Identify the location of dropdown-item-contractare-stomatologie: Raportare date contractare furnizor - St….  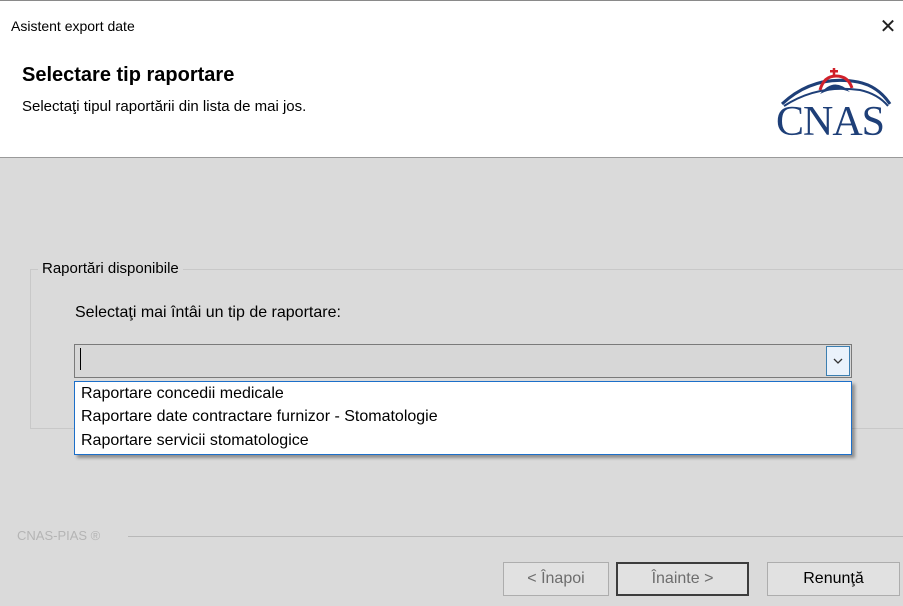
(259, 417).